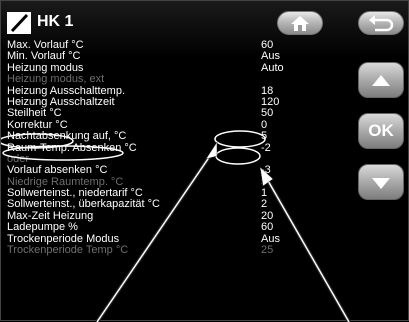  What do you see at coordinates (266, 170) in the screenshot?
I see `setting-value: -3` at bounding box center [266, 170].